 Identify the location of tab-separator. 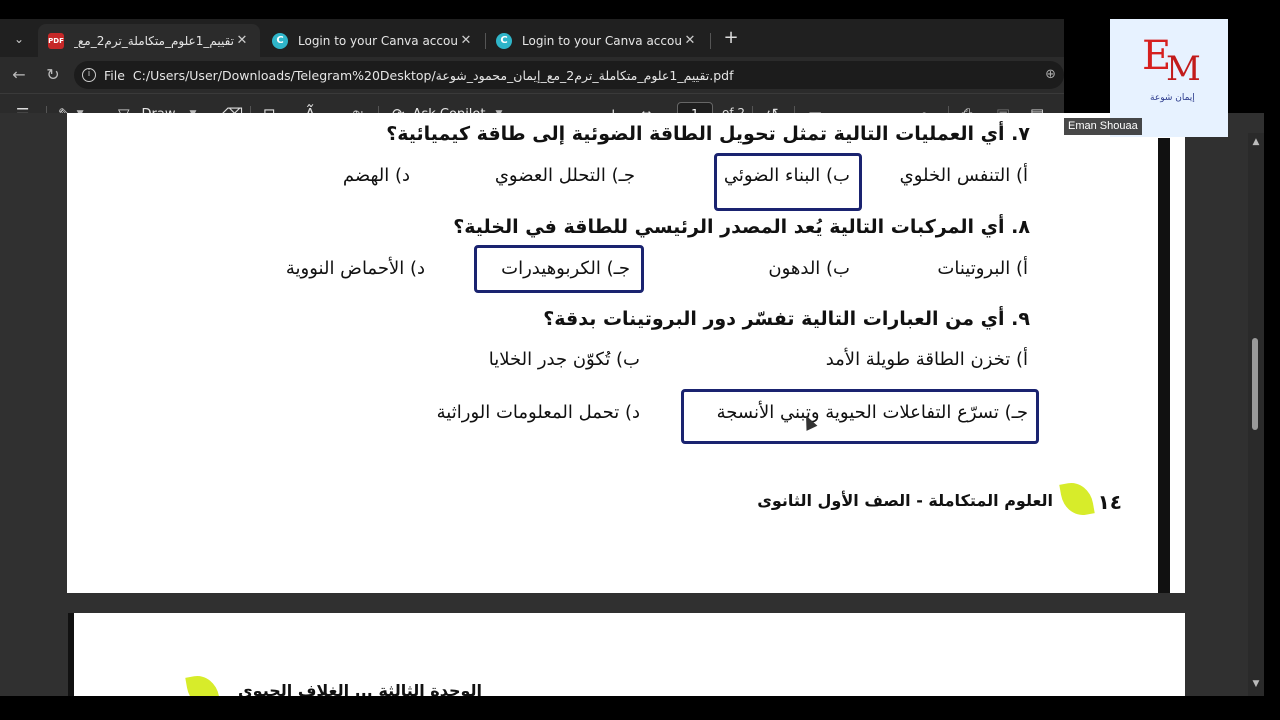
(710, 41).